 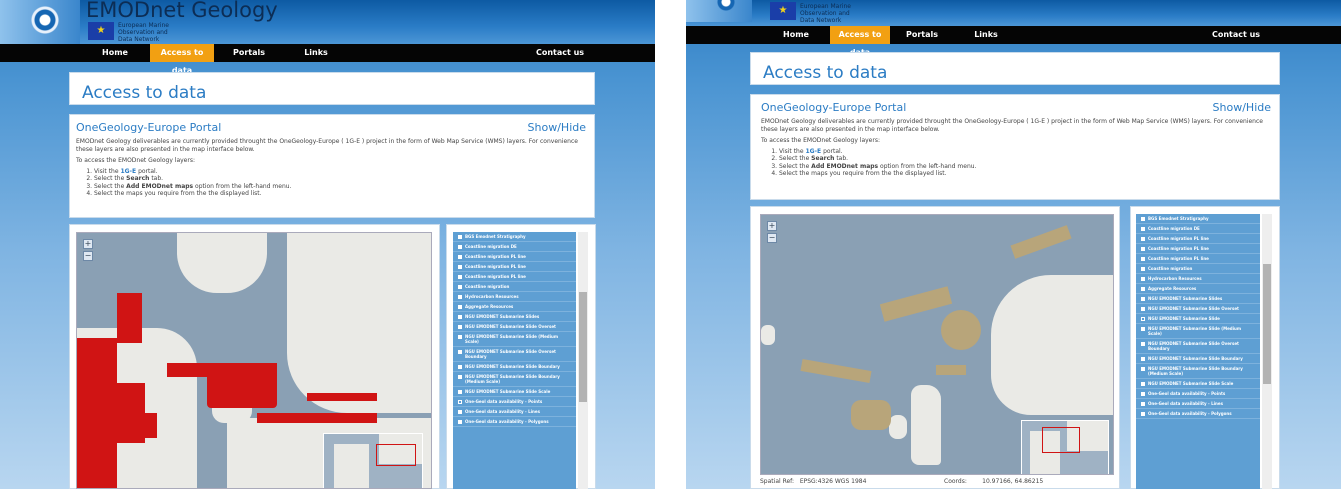 What do you see at coordinates (1198, 319) in the screenshot?
I see `layer-item: NGU EMODNET Submarine Slide` at bounding box center [1198, 319].